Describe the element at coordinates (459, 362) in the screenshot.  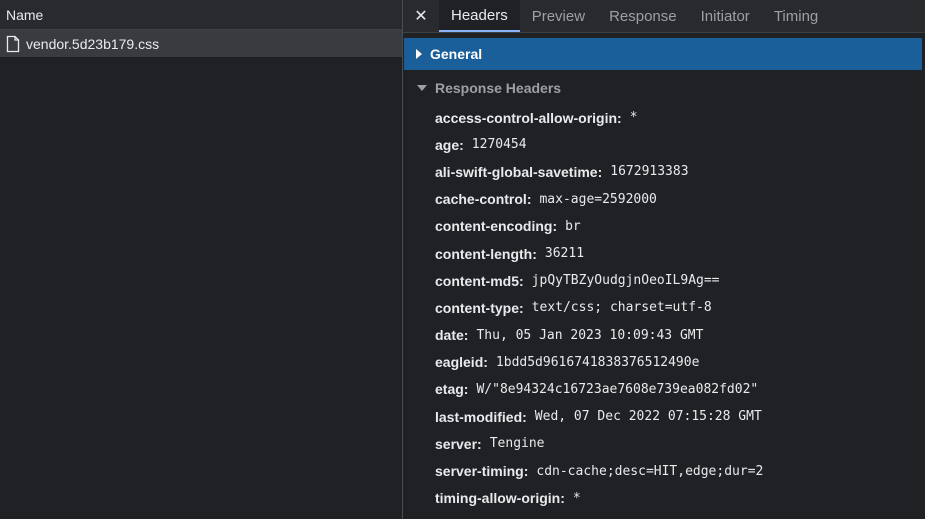
I see `header-name: eagleid` at that location.